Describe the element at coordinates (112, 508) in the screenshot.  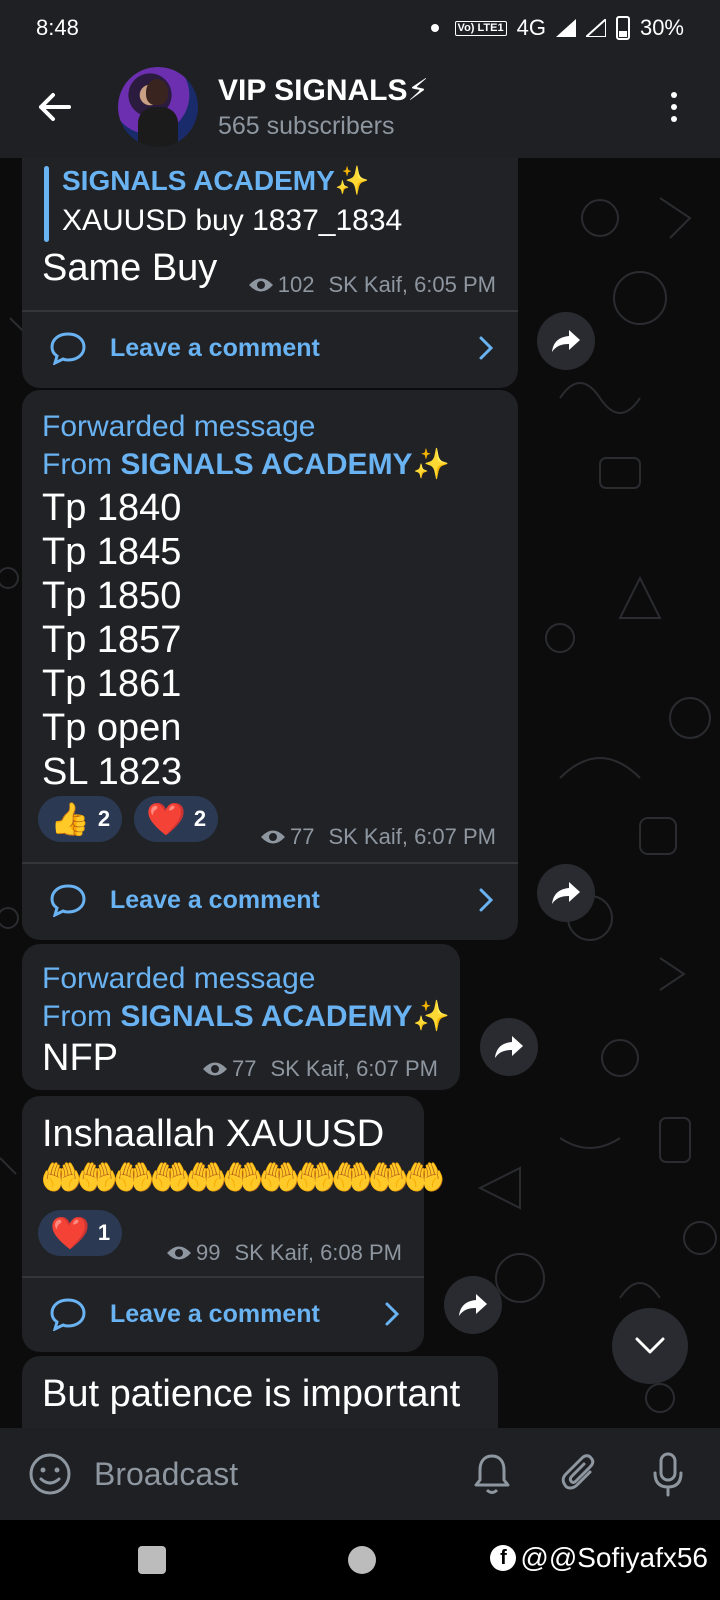
I see `message-line: Tp 1840` at that location.